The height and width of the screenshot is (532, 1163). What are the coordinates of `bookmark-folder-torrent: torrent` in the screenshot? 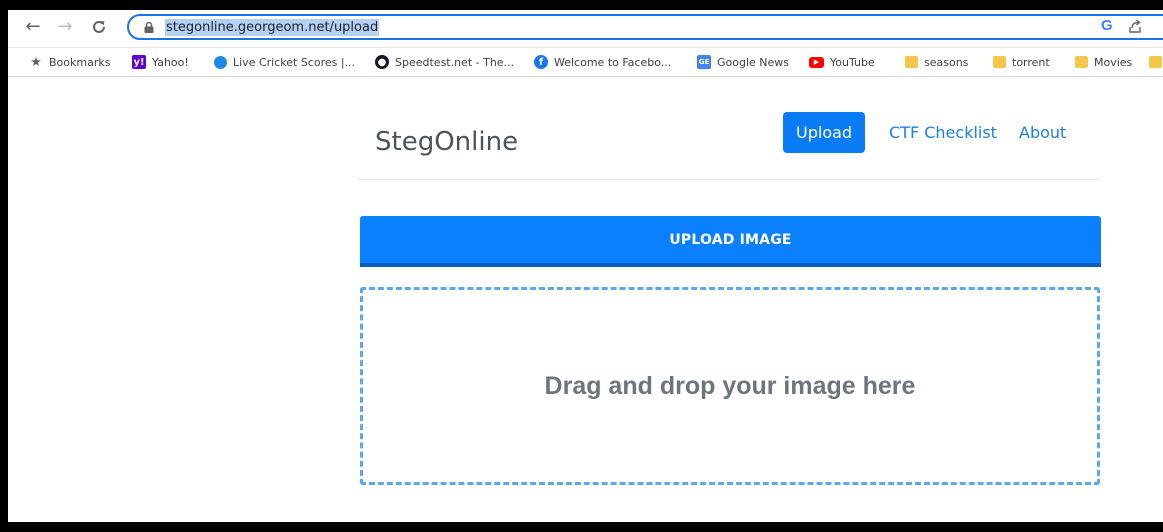 It's located at (1021, 62).